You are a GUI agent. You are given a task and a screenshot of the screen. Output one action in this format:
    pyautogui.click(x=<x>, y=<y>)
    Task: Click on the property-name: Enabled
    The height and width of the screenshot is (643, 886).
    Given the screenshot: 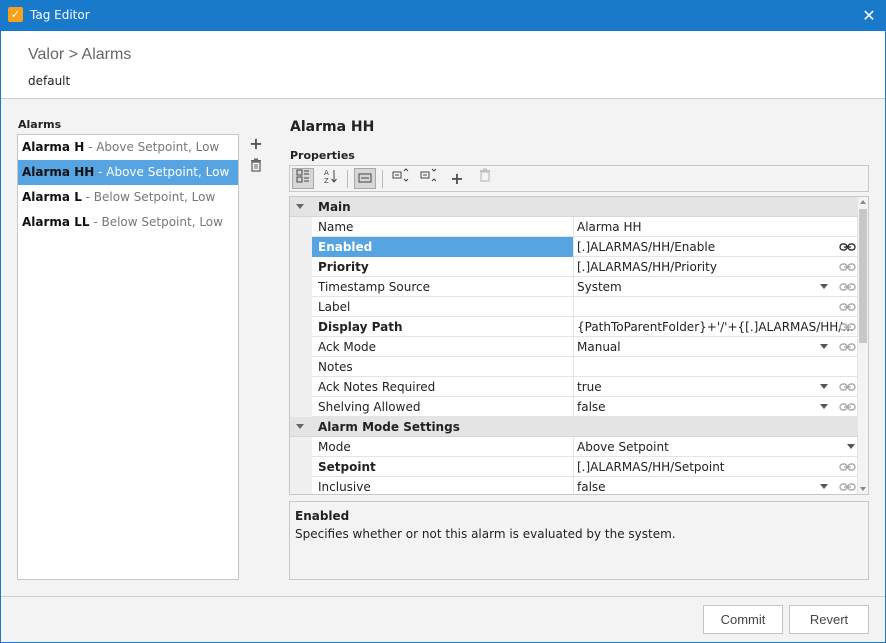 What is the action you would take?
    pyautogui.click(x=443, y=247)
    